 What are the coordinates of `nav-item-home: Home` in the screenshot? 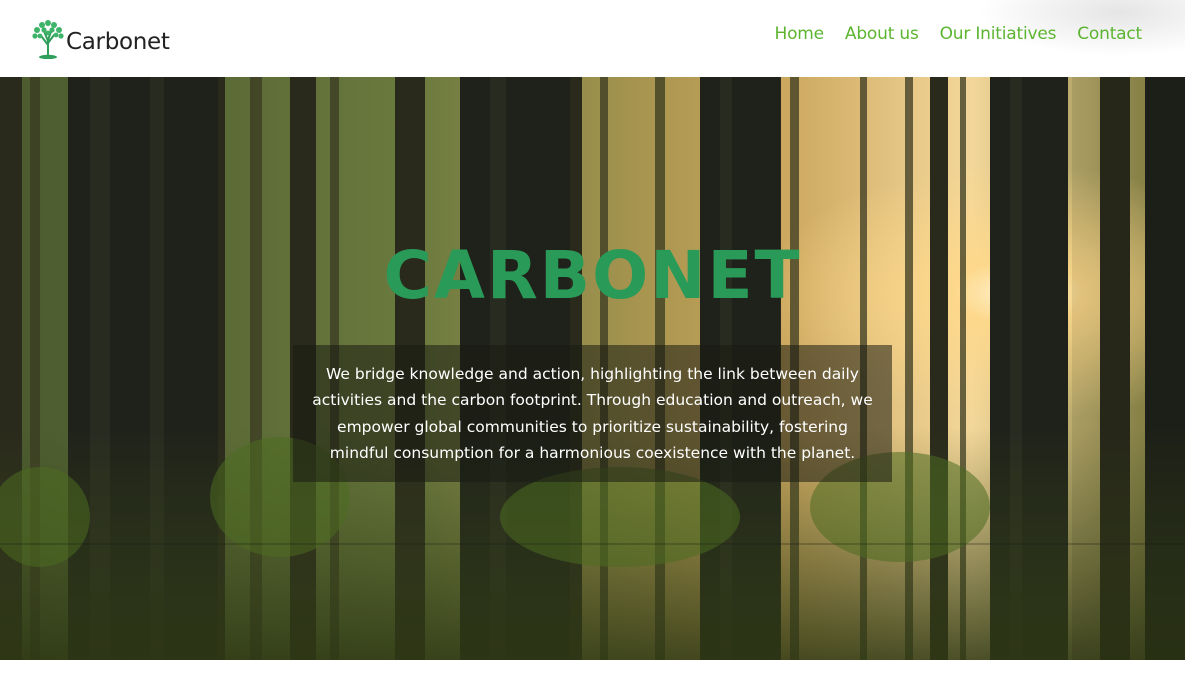 It's located at (800, 34).